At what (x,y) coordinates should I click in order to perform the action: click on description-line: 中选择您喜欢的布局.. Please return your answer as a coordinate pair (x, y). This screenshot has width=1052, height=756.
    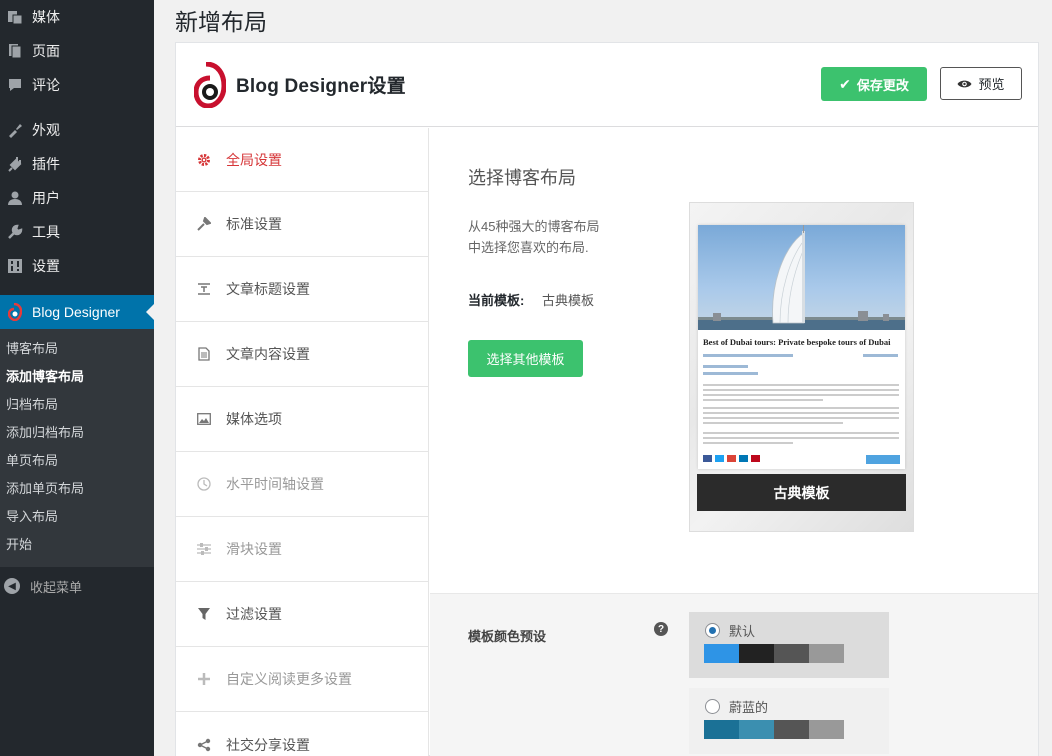
    Looking at the image, I should click on (528, 247).